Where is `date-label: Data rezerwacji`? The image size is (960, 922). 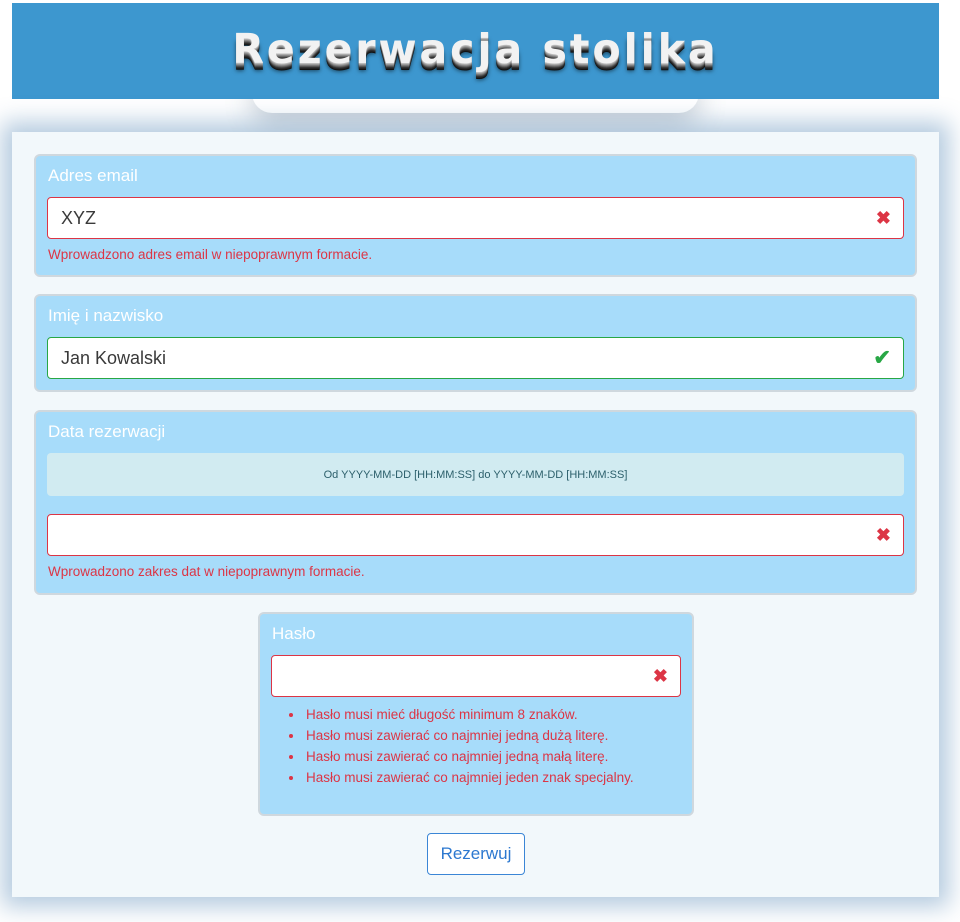
date-label: Data rezerwacji is located at coordinates (107, 431).